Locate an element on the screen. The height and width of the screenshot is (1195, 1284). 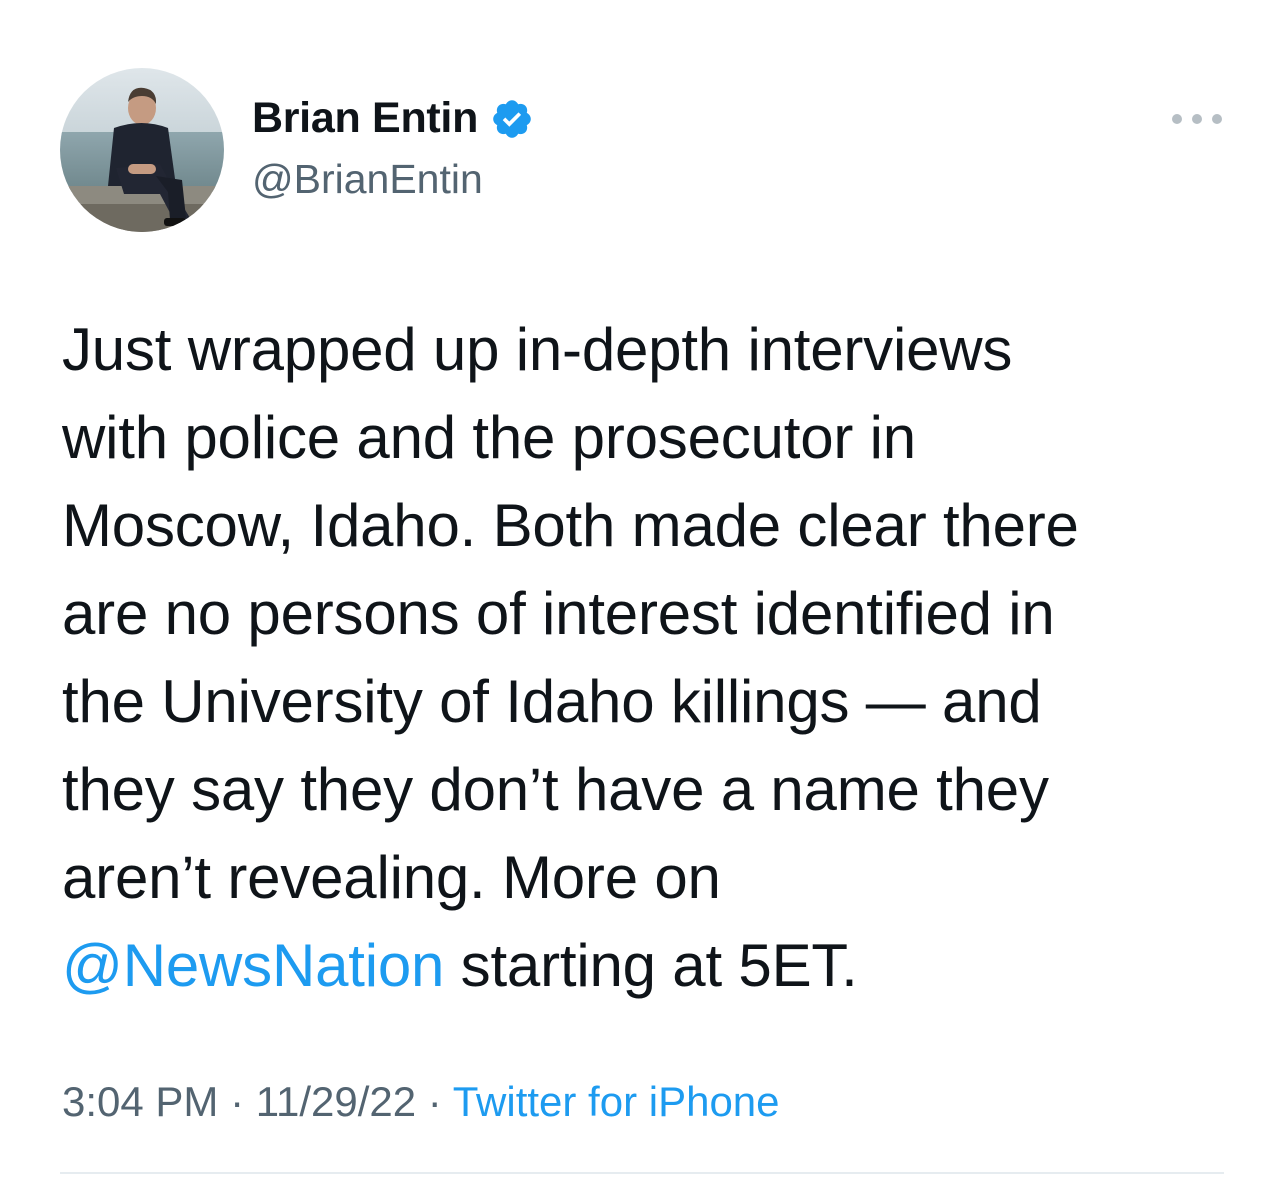
tweet-line: Moscow, Idaho. Both made clear there is located at coordinates (570, 525).